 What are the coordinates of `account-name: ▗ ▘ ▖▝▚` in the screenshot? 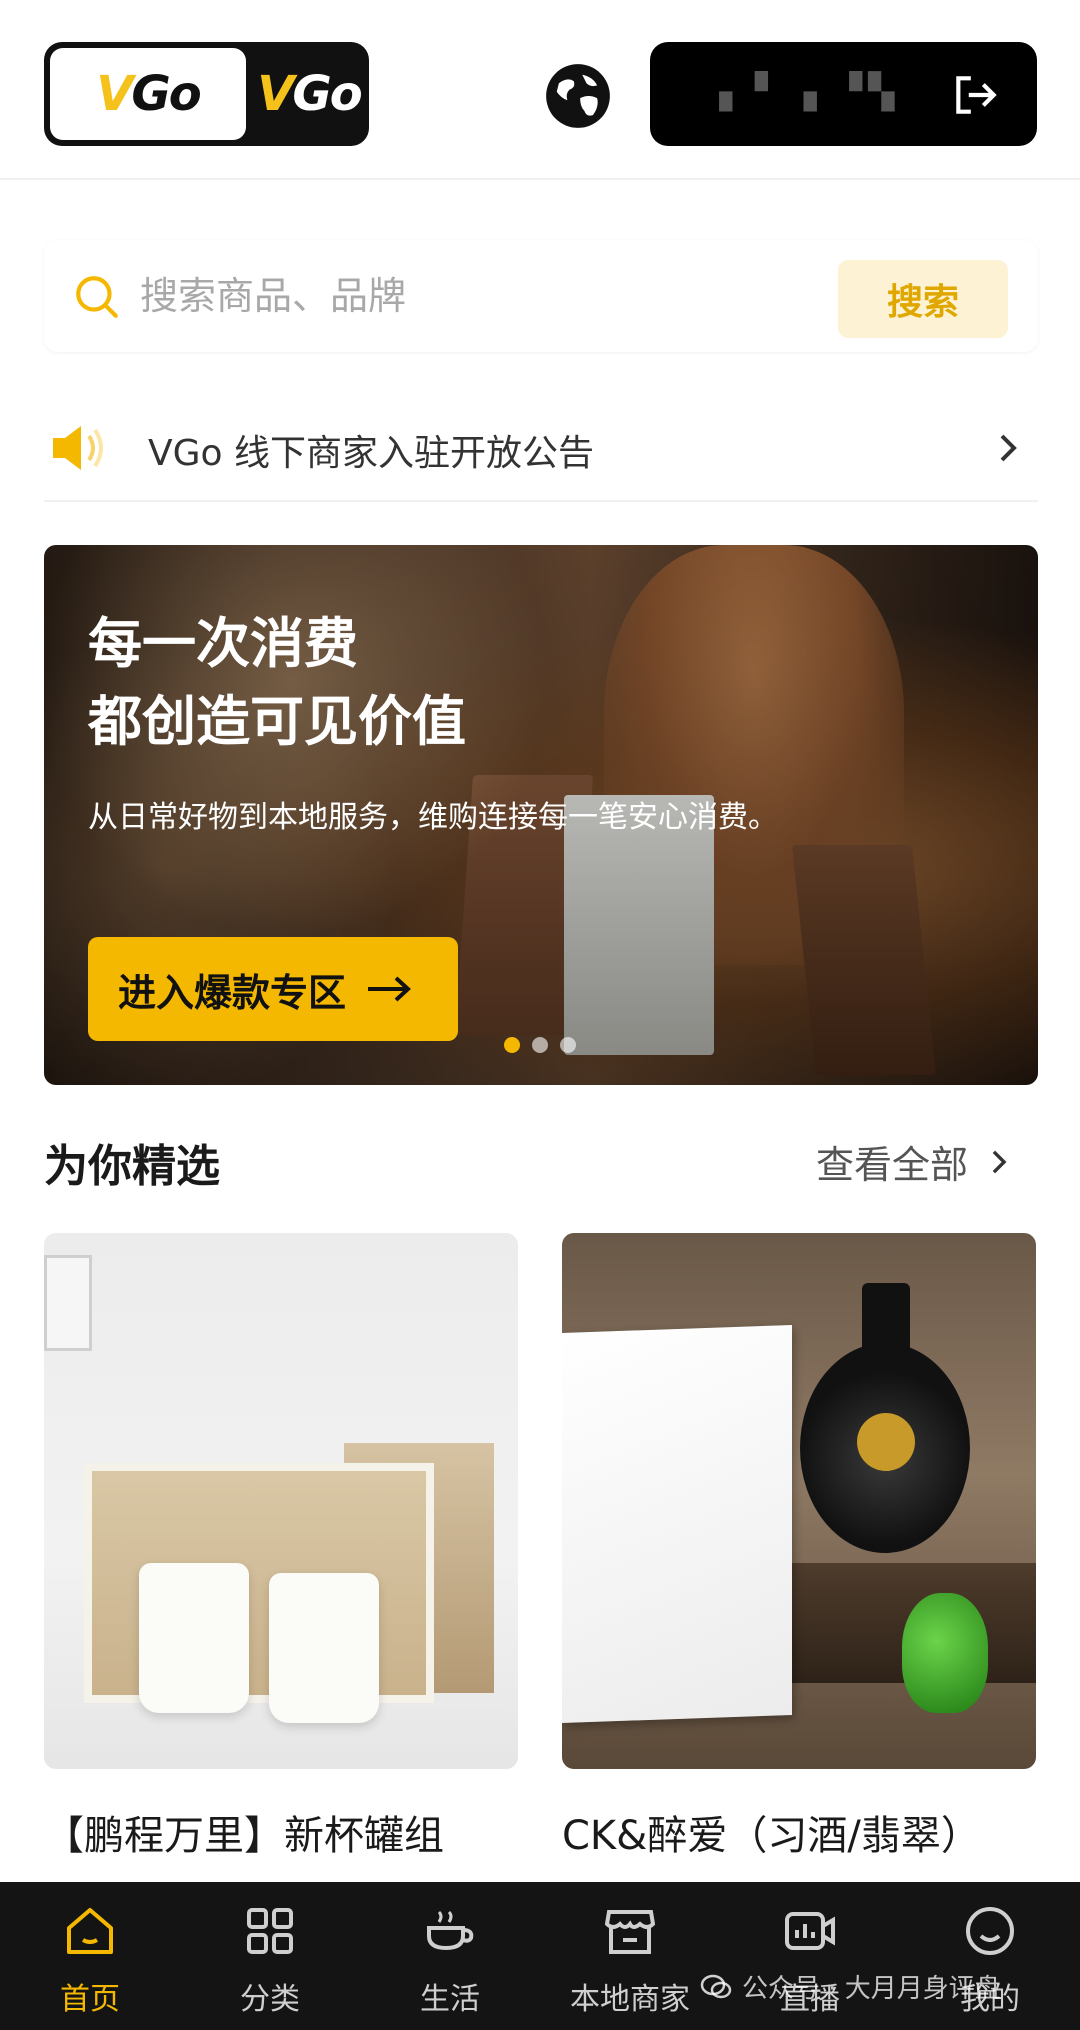 It's located at (803, 92).